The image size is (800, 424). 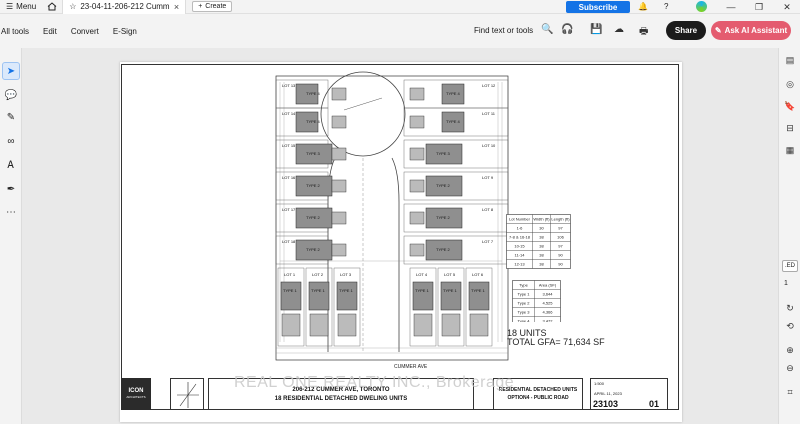 I want to click on search-icon: 🔍, so click(x=547, y=29).